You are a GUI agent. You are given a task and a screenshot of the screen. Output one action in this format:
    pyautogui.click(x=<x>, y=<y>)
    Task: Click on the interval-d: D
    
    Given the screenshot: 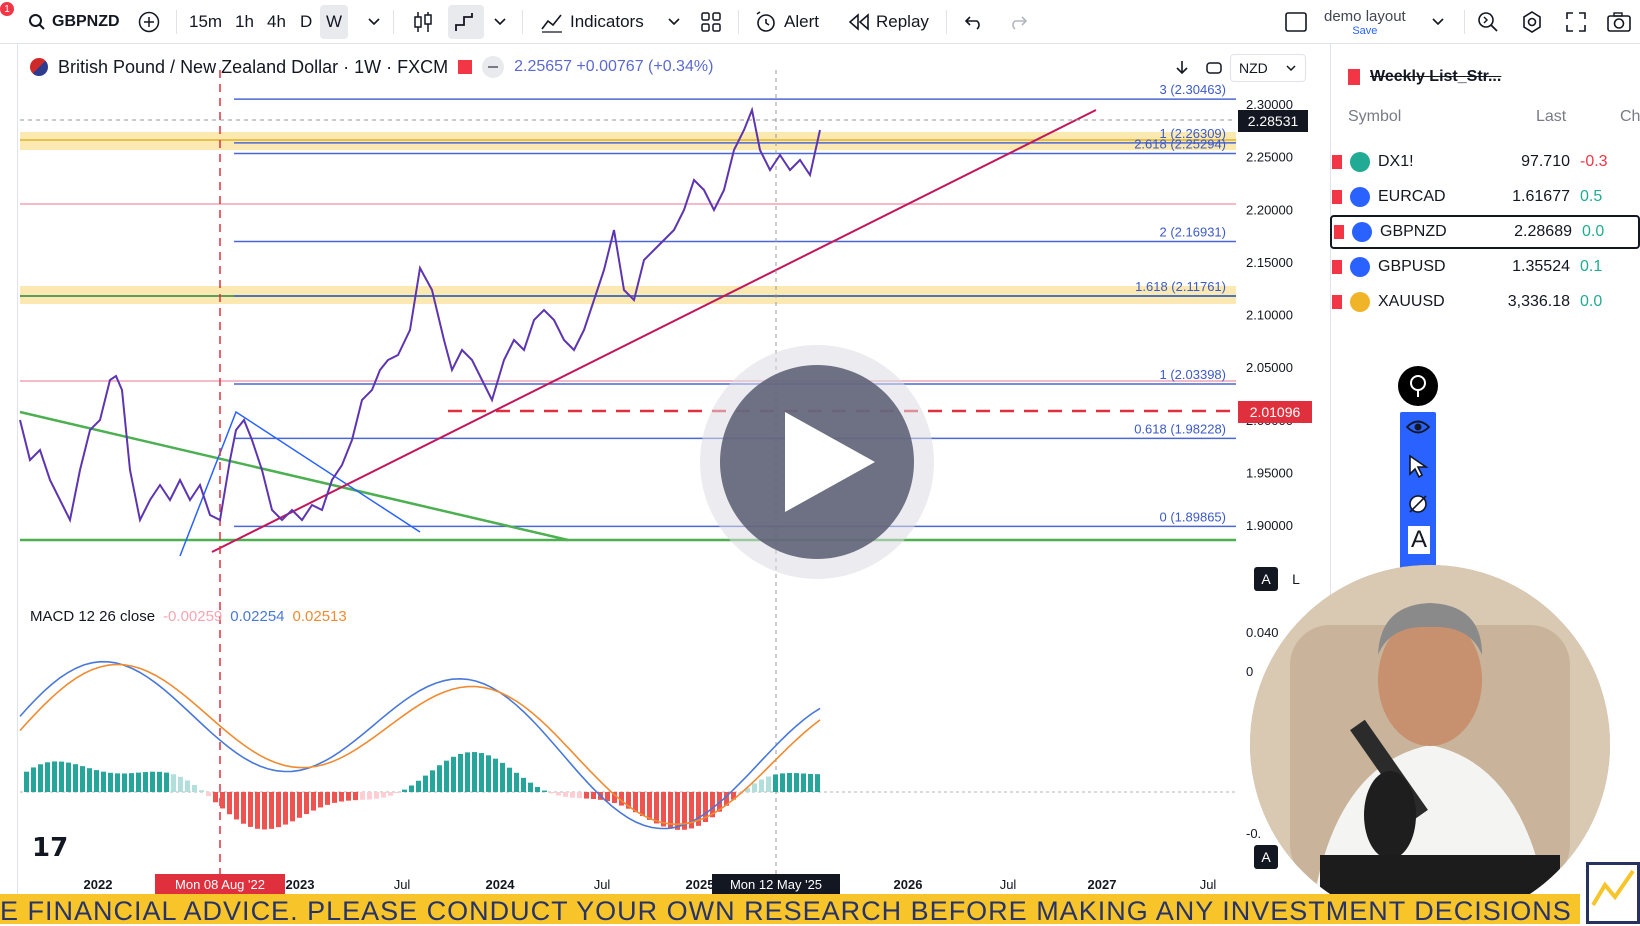 What is the action you would take?
    pyautogui.click(x=306, y=22)
    